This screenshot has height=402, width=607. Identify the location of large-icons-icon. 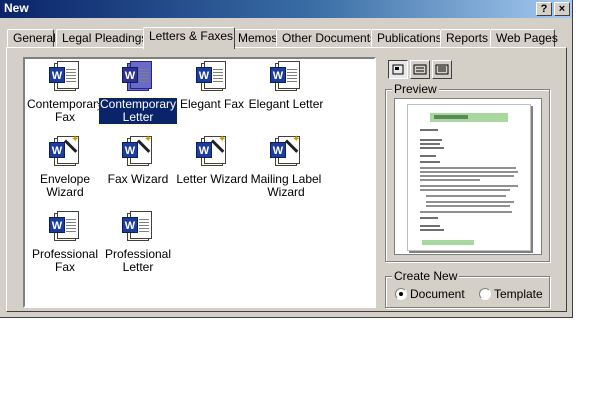
(398, 69).